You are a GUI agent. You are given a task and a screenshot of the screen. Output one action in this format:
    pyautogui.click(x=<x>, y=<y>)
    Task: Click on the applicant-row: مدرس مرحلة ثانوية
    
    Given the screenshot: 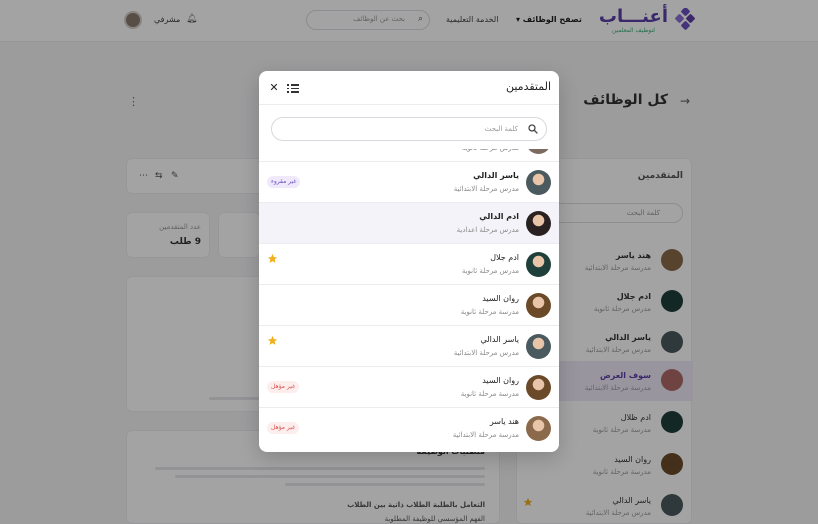 What is the action you would take?
    pyautogui.click(x=409, y=155)
    